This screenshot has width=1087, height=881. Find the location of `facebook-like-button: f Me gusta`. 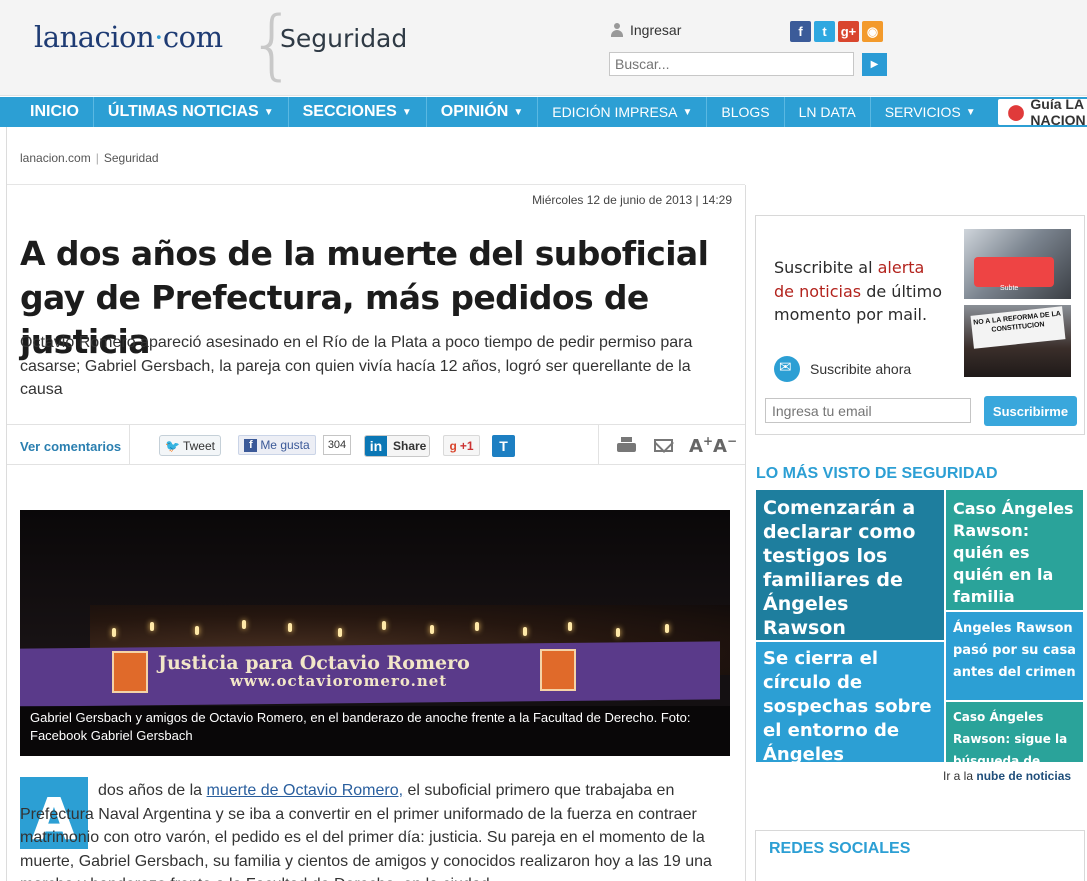

facebook-like-button: f Me gusta is located at coordinates (277, 445).